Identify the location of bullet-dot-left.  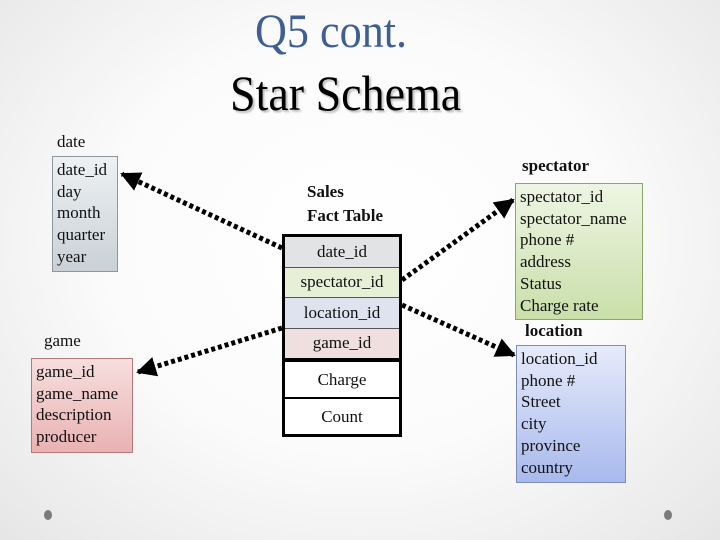
(48, 515).